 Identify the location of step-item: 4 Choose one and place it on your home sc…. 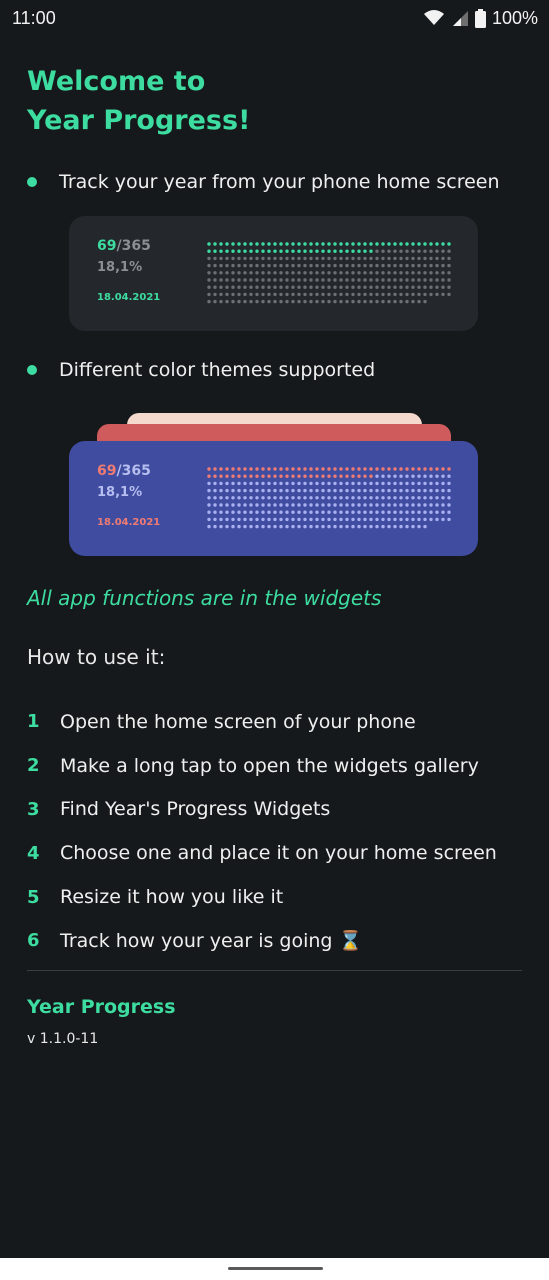
(262, 853).